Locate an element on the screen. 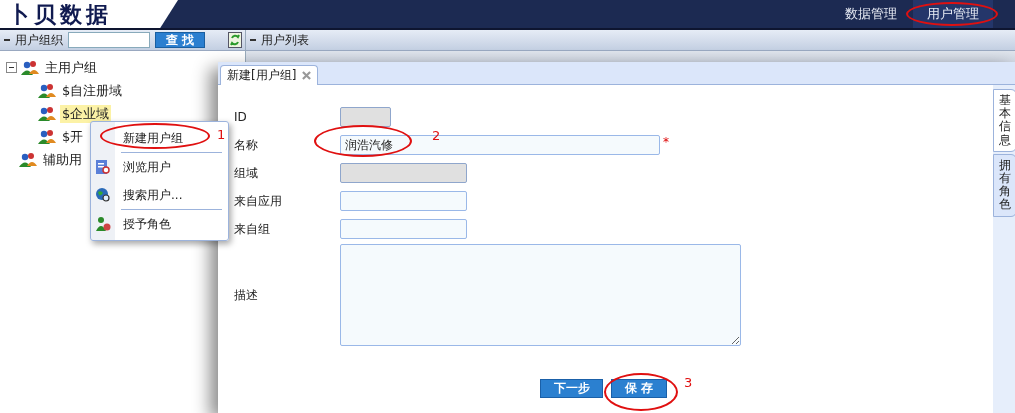  tree-item: $自注册域 is located at coordinates (92, 90).